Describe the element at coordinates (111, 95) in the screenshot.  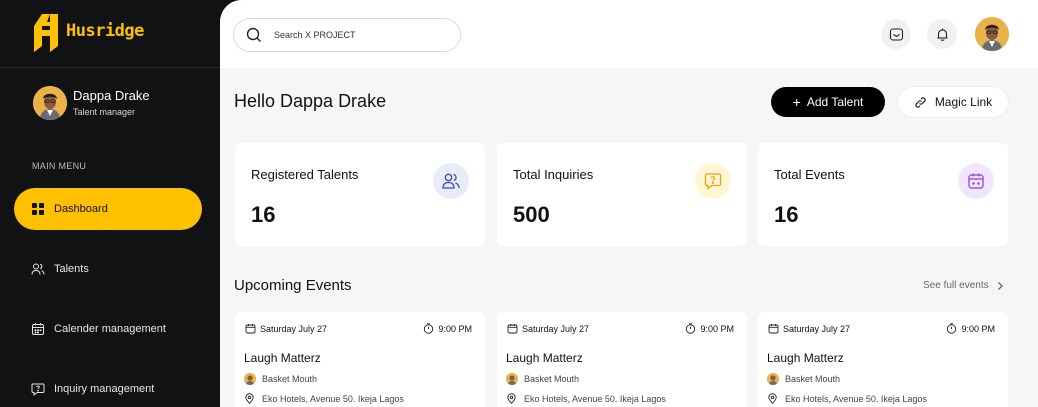
I see `profile-name: Dappa Drake` at that location.